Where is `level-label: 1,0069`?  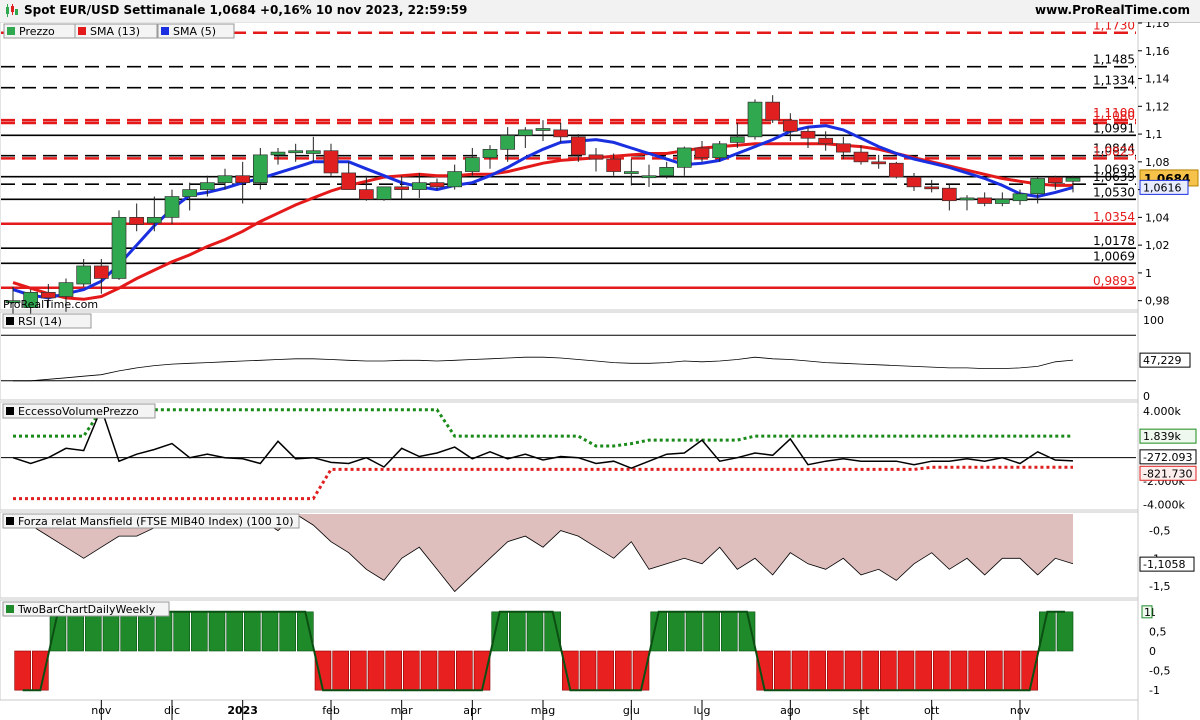
level-label: 1,0069 is located at coordinates (1114, 256).